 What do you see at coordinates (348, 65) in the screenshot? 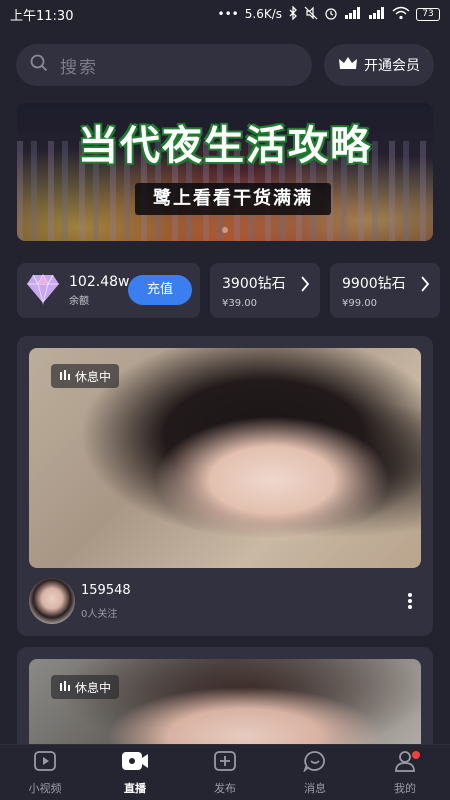
I see `crown-icon` at bounding box center [348, 65].